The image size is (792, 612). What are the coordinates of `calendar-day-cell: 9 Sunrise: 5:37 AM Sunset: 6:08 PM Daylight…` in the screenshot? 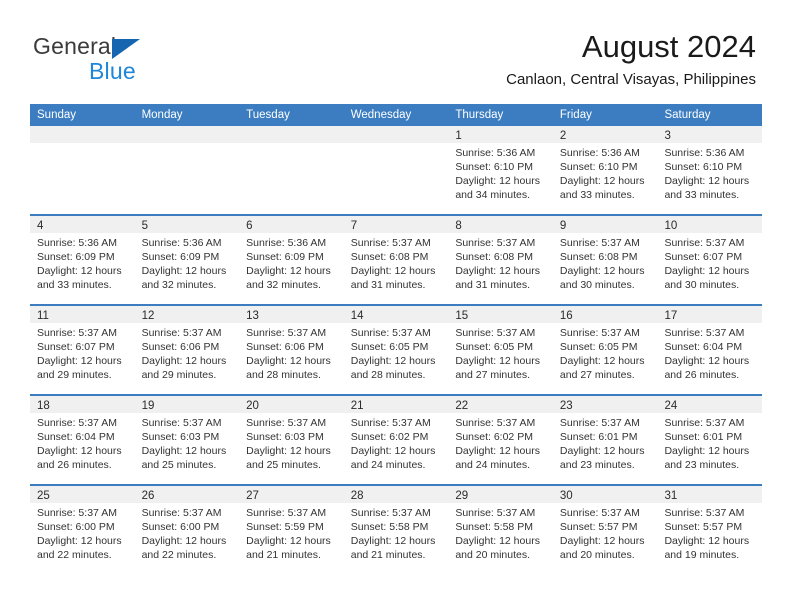 It's located at (605, 260).